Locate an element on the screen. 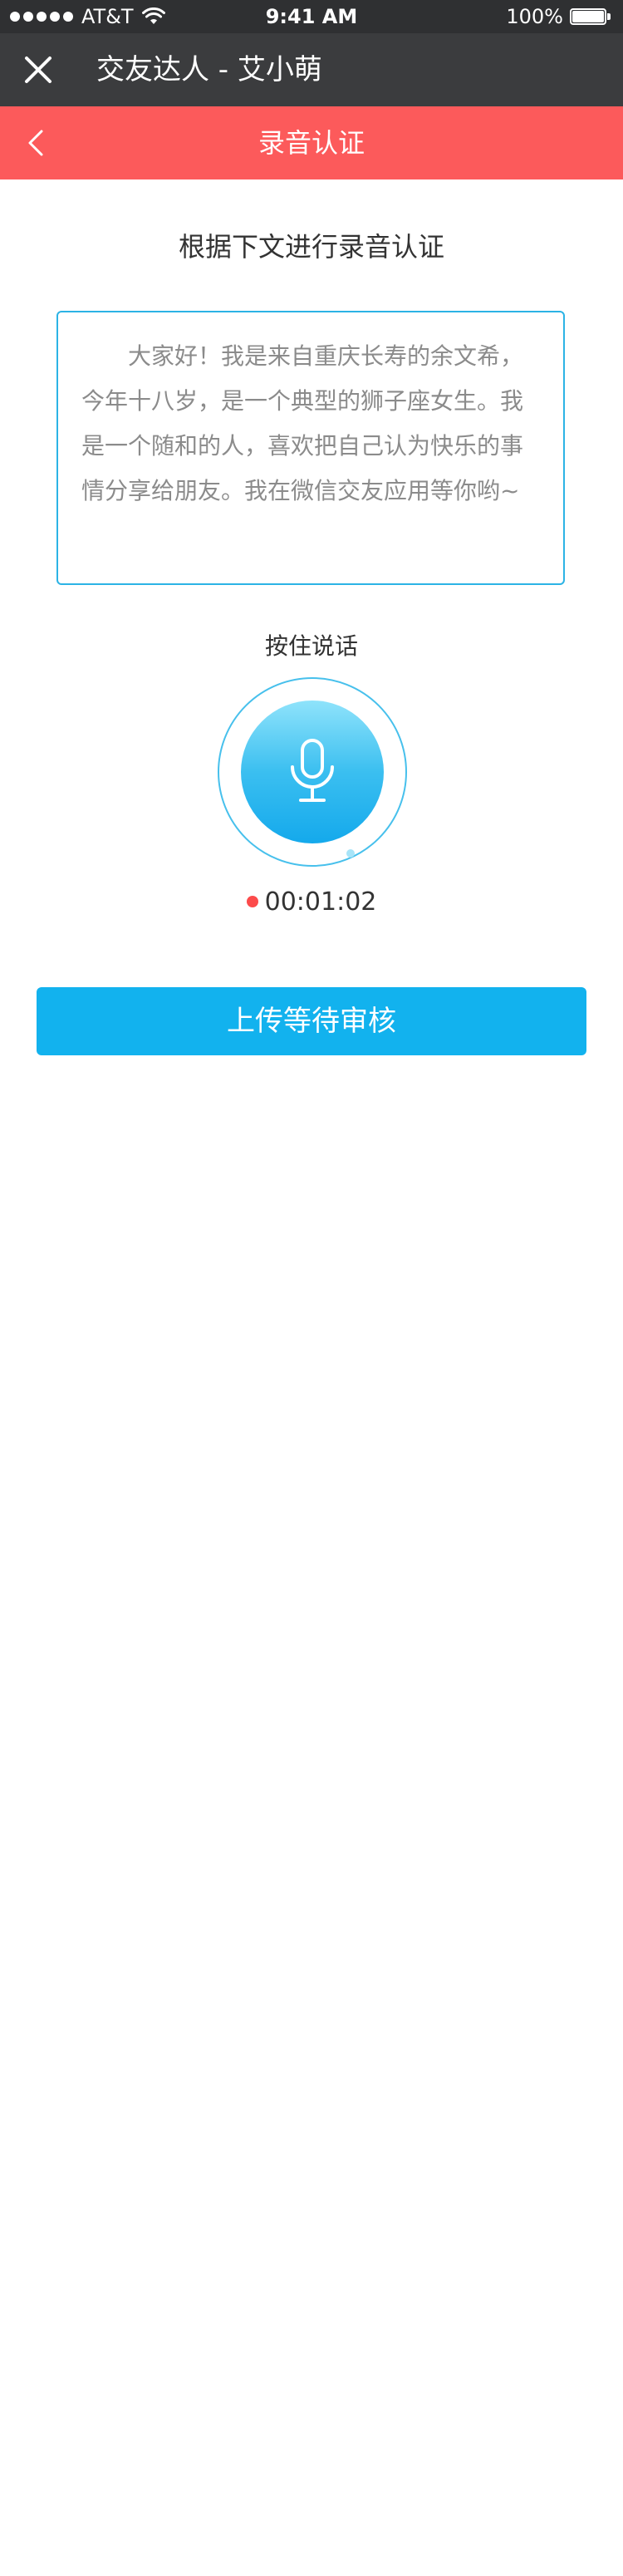 Image resolution: width=623 pixels, height=2576 pixels. app-bar: 交友达人 - 艾小萌 is located at coordinates (311, 69).